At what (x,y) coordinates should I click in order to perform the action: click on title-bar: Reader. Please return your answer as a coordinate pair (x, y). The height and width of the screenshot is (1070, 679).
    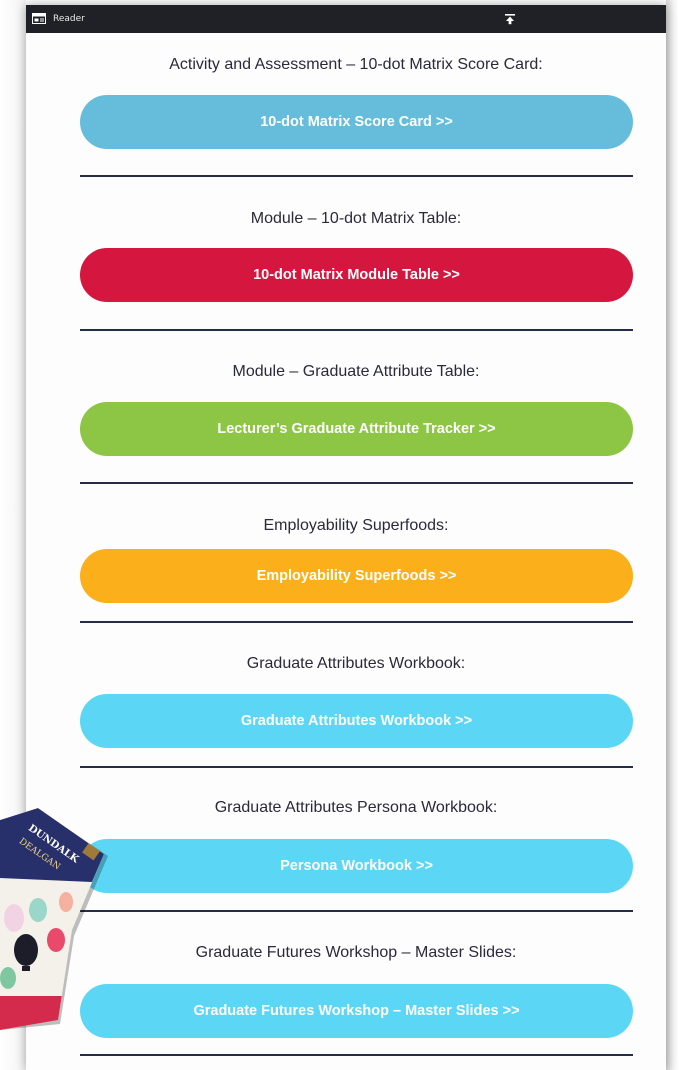
    Looking at the image, I should click on (346, 19).